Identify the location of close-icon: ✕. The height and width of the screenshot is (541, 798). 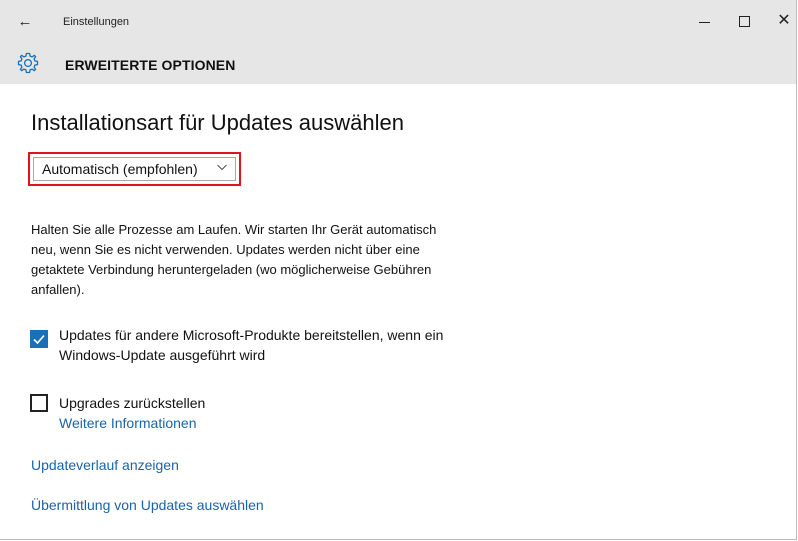
(784, 21).